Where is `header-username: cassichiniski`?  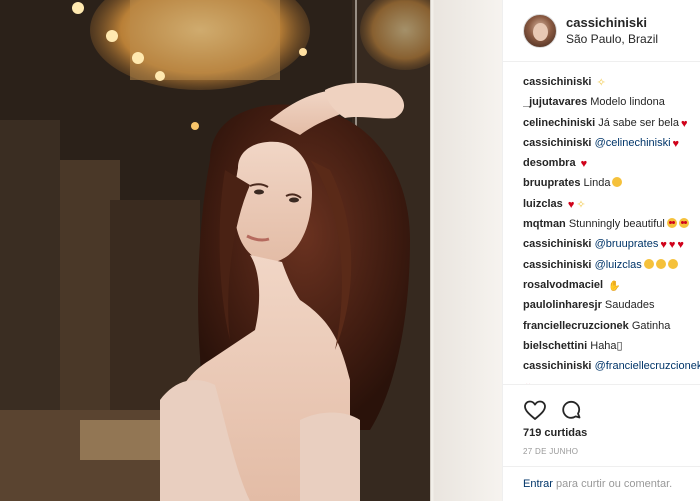
header-username: cassichiniski is located at coordinates (612, 23).